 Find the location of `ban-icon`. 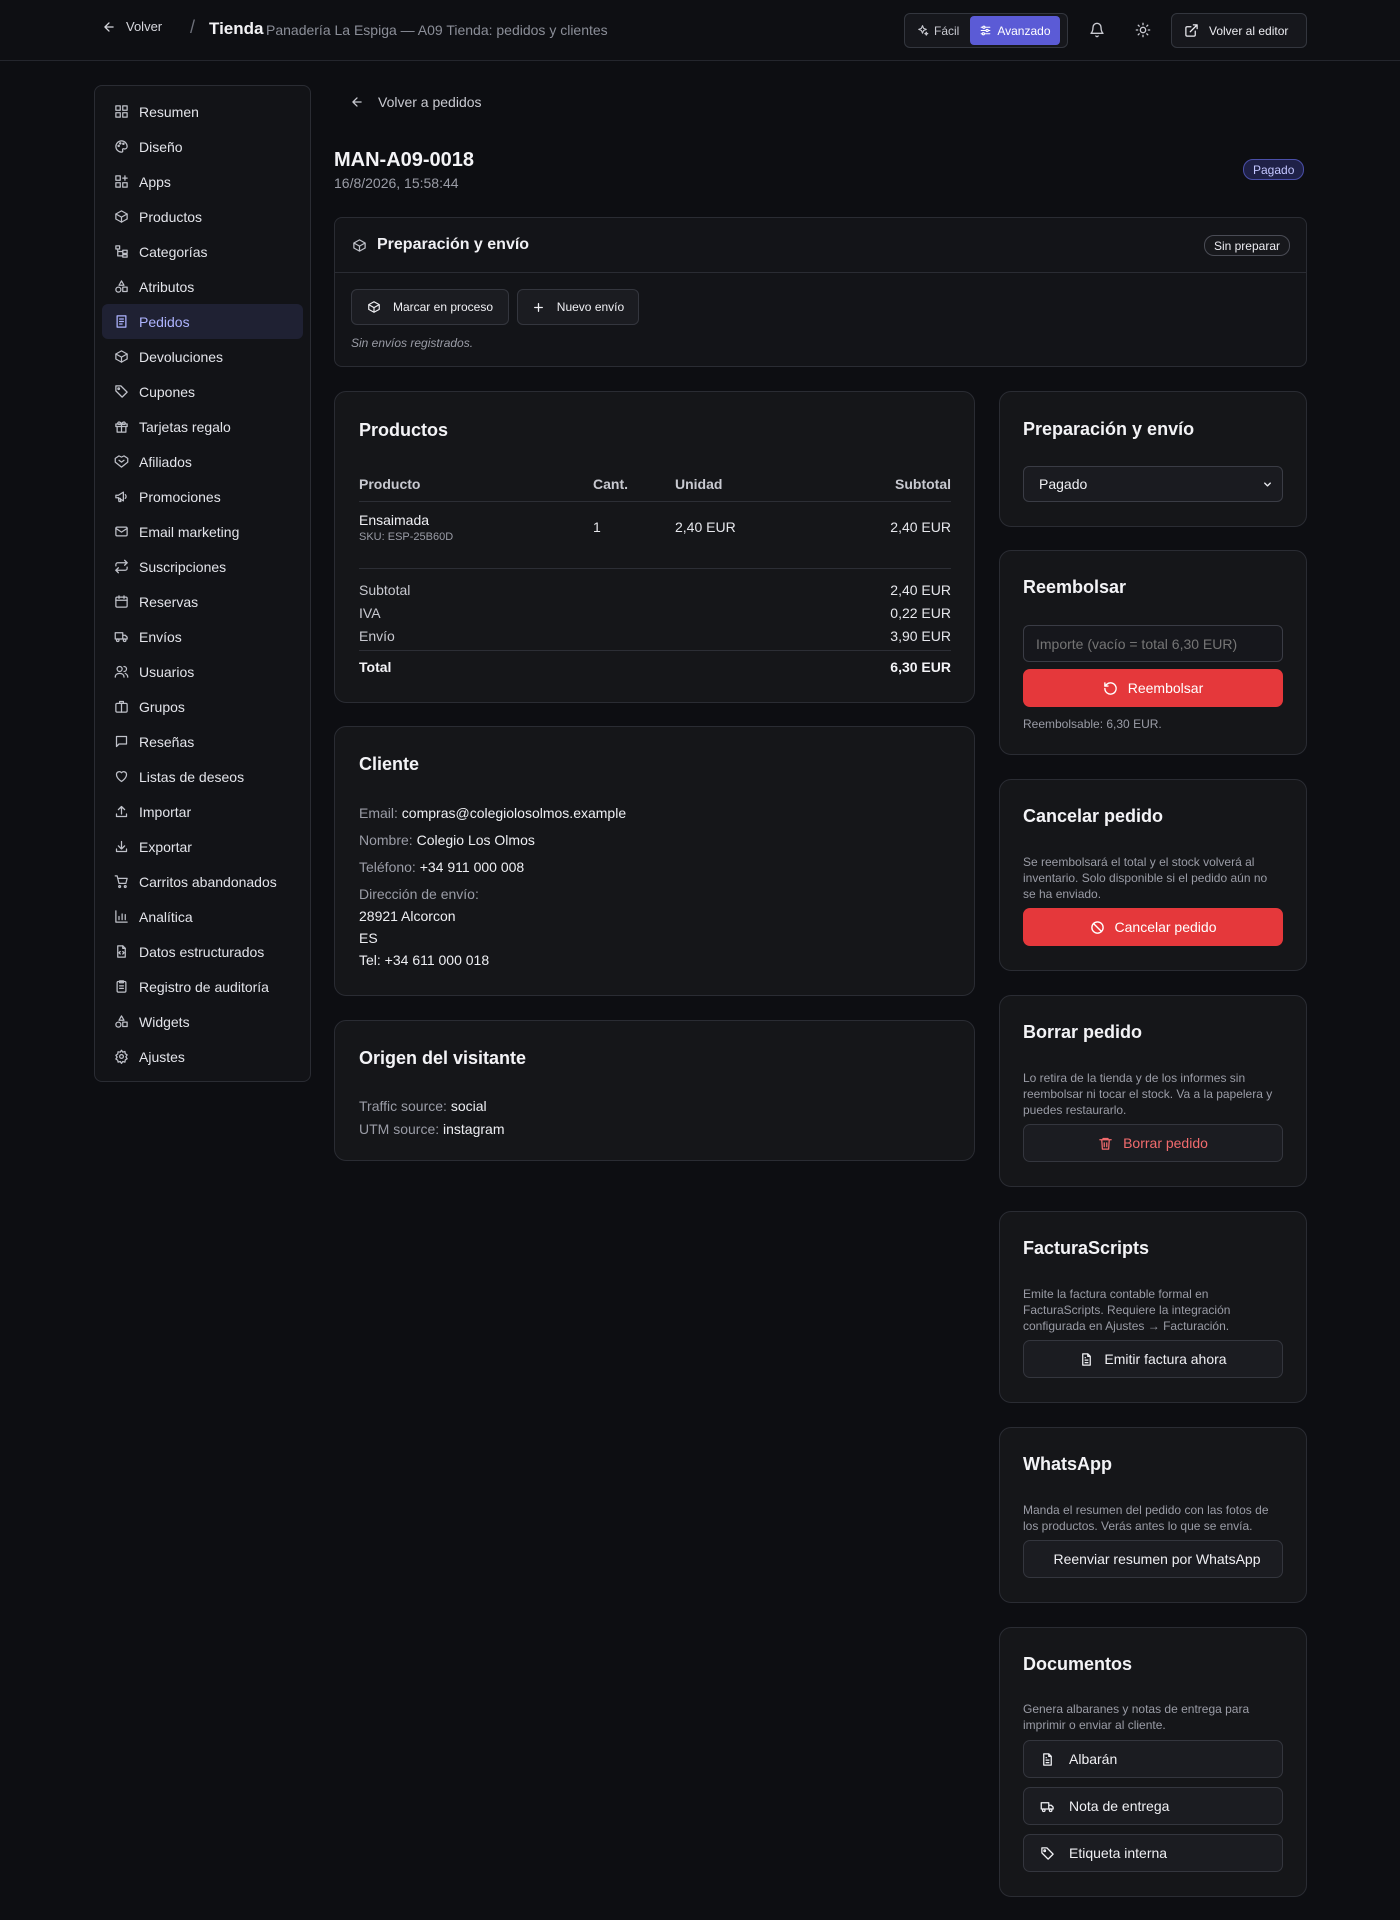

ban-icon is located at coordinates (1097, 927).